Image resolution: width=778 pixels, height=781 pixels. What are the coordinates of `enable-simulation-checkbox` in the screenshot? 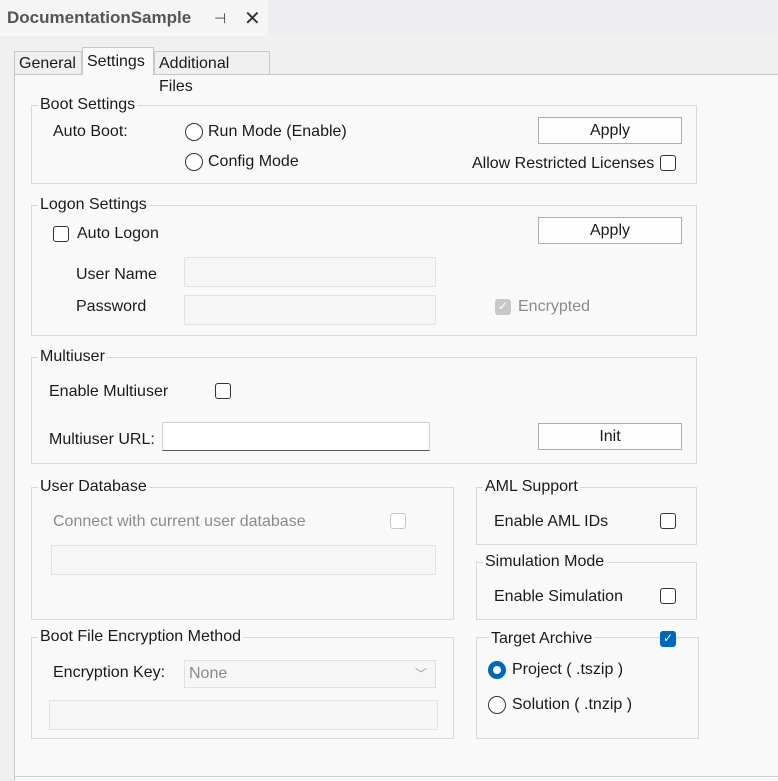 It's located at (668, 596).